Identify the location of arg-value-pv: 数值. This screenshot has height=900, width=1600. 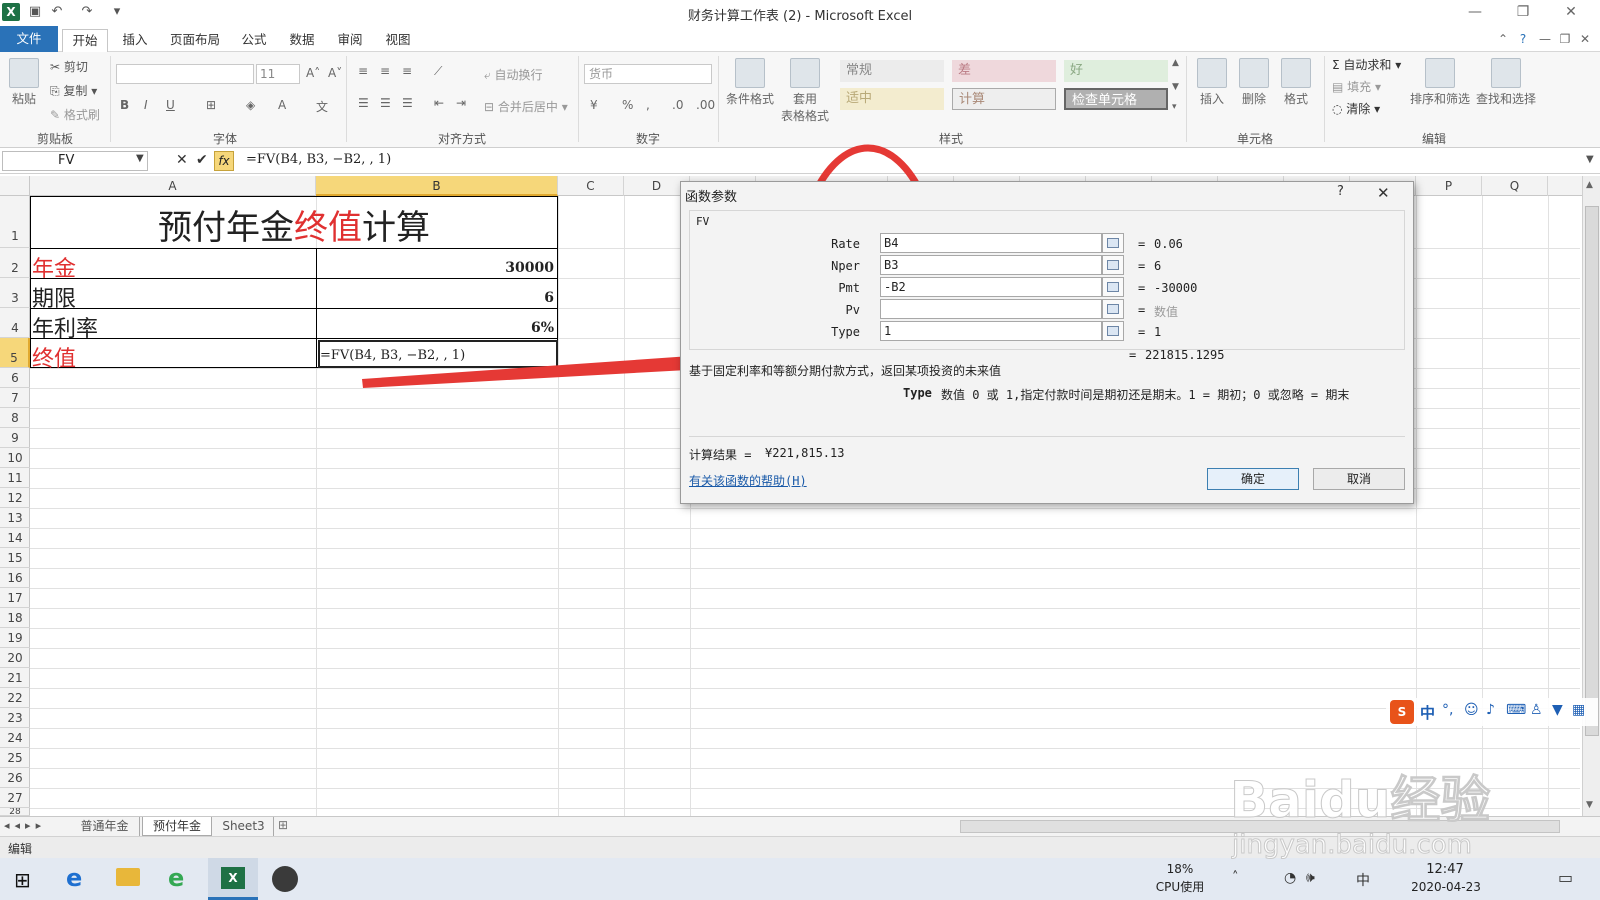
(1166, 312).